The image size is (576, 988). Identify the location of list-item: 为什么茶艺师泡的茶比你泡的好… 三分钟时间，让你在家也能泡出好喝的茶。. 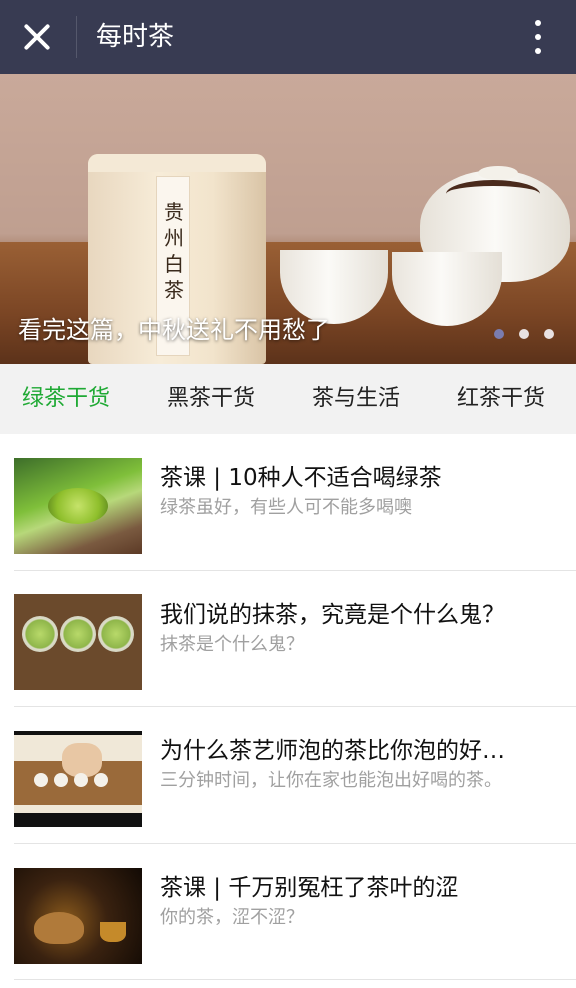
(288, 775).